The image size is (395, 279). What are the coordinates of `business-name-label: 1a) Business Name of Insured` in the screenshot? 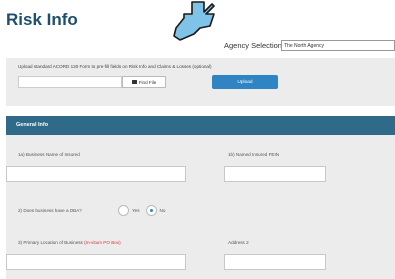 It's located at (49, 154).